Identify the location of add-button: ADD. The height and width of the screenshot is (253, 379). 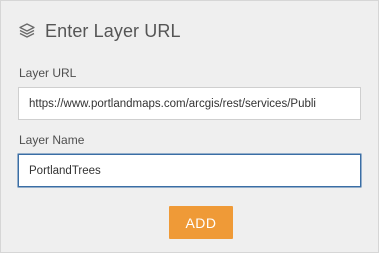
(201, 222).